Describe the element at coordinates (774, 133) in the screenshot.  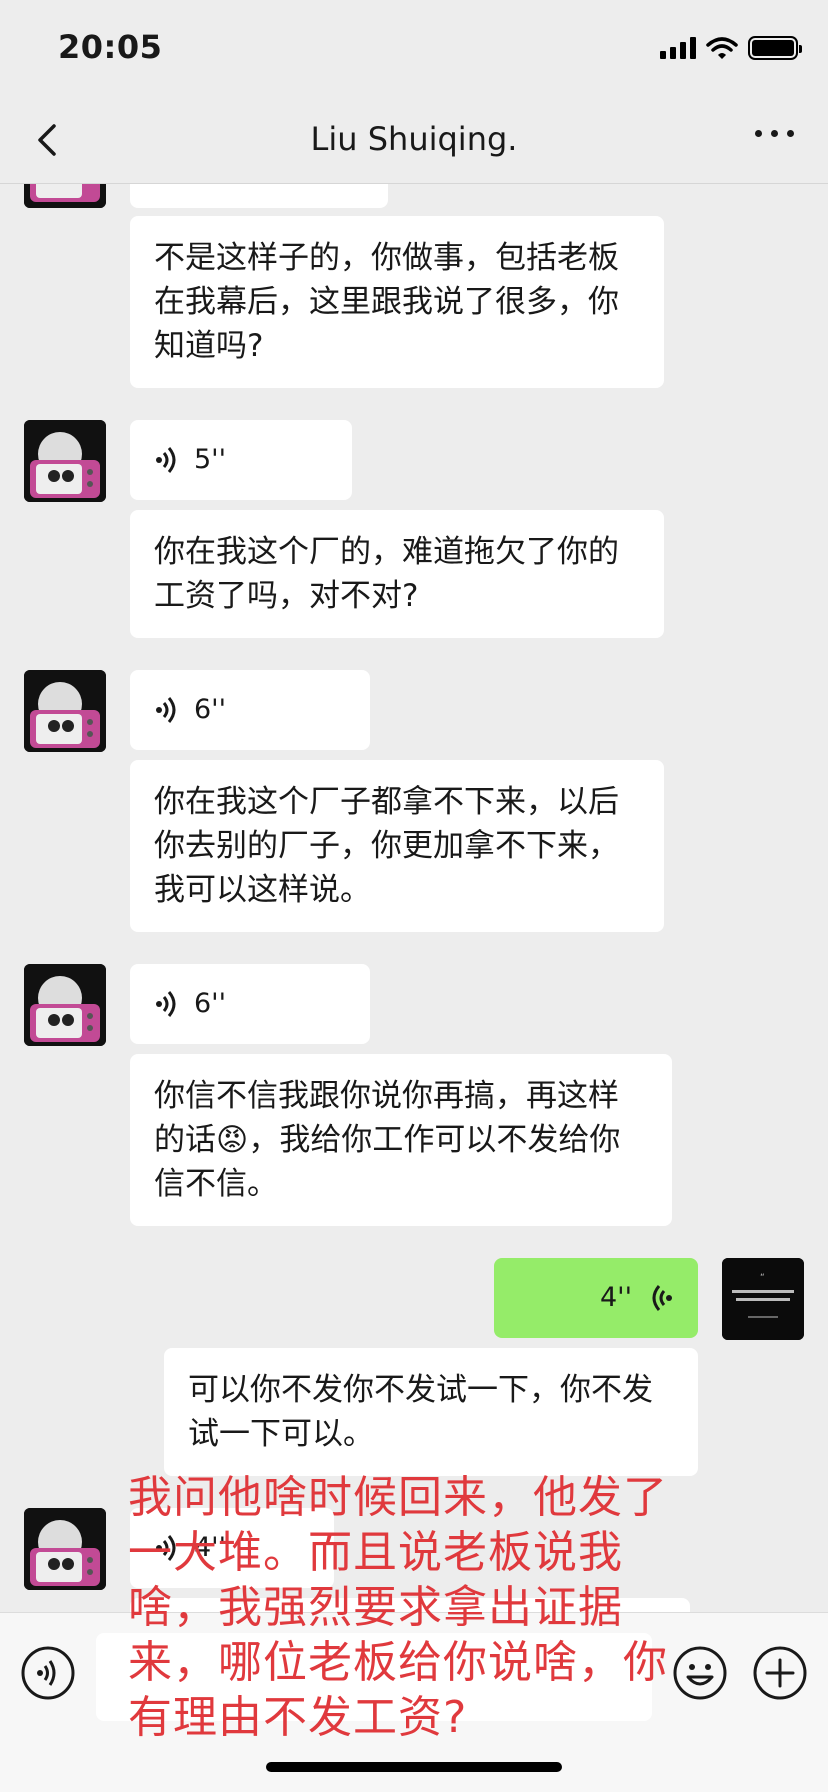
I see `more-icon` at that location.